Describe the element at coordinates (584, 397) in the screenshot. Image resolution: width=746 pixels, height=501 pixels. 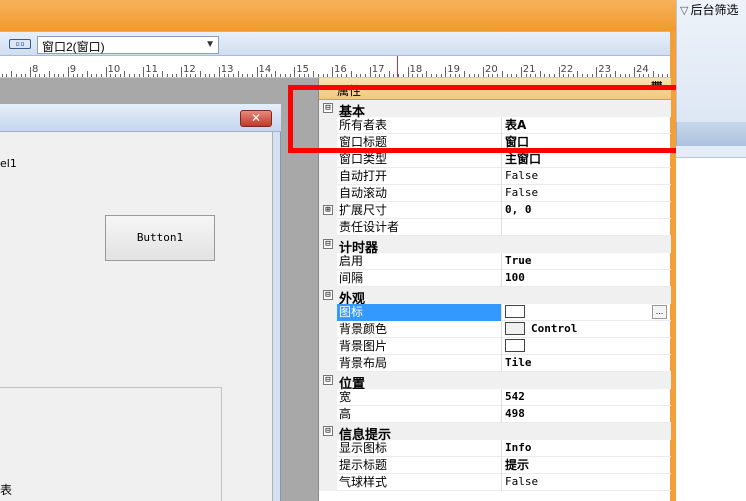
I see `property-value: 542` at that location.